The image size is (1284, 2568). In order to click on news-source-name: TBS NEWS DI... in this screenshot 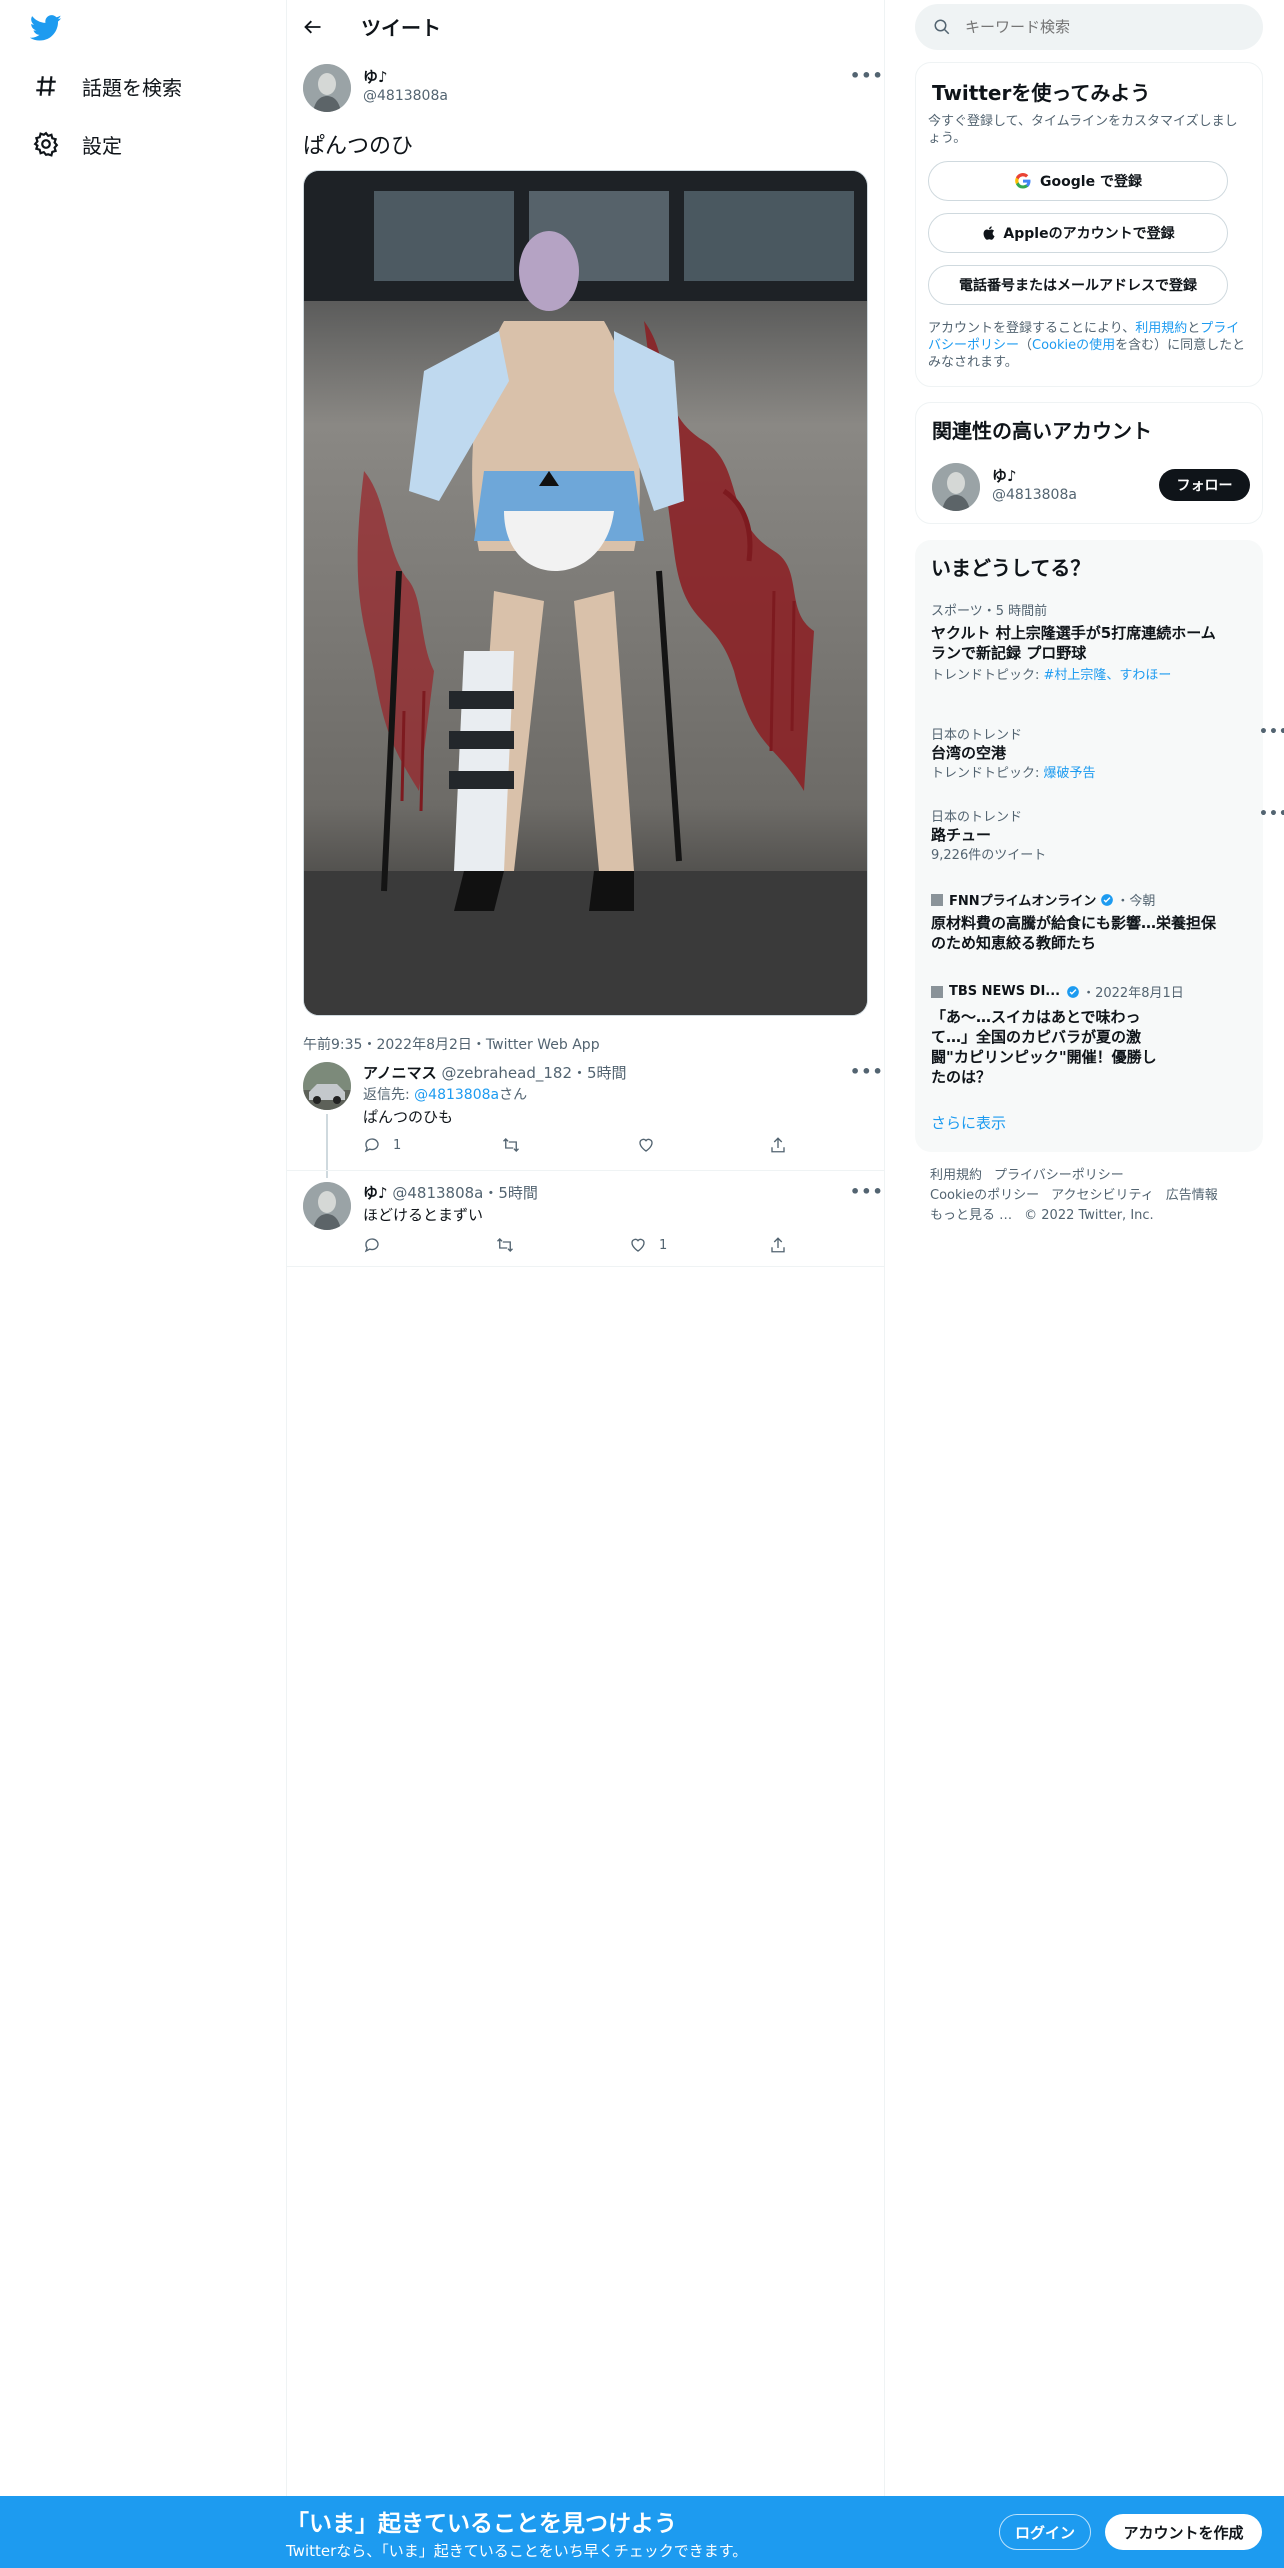, I will do `click(1005, 991)`.